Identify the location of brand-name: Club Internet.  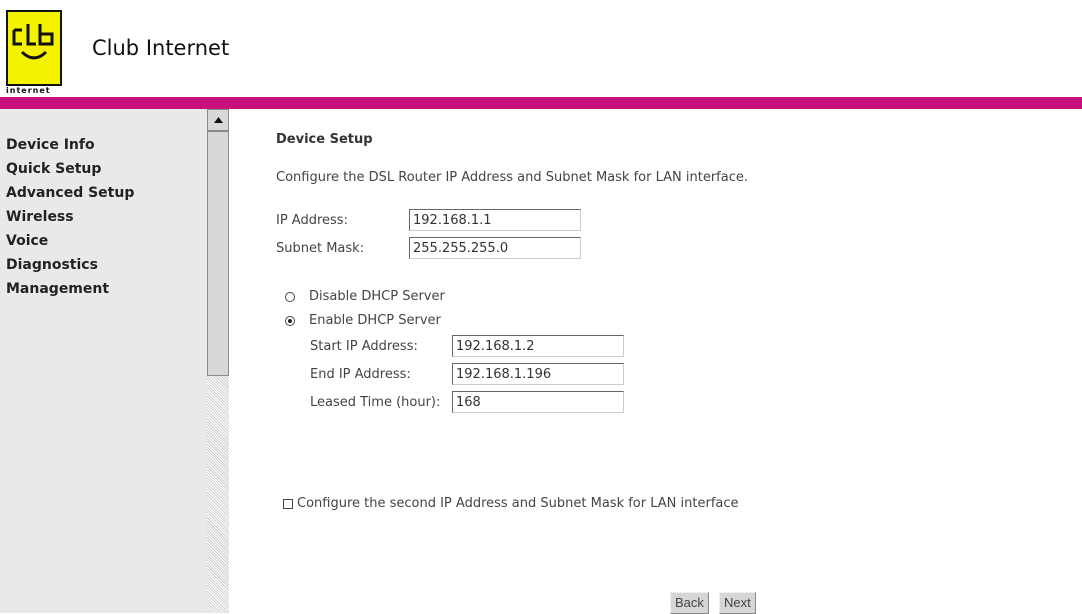
(161, 48).